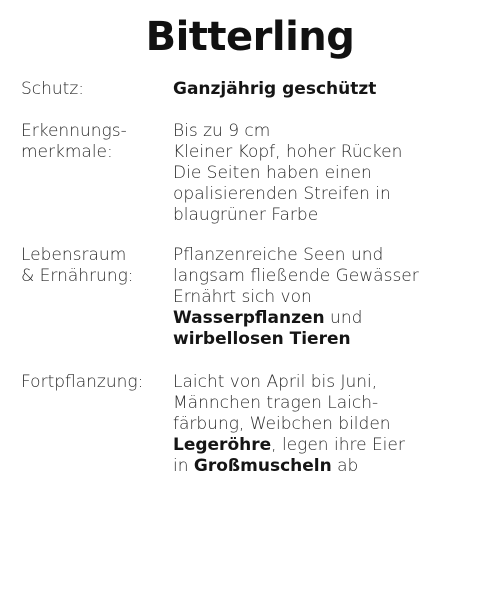  Describe the element at coordinates (338, 445) in the screenshot. I see `fortpflanzung-text: , legen ihre Eier` at that location.